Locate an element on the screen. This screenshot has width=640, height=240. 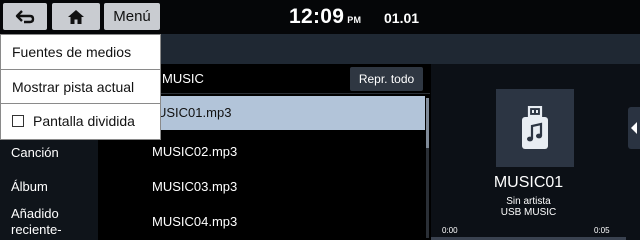
category-album: Álbum is located at coordinates (29, 187).